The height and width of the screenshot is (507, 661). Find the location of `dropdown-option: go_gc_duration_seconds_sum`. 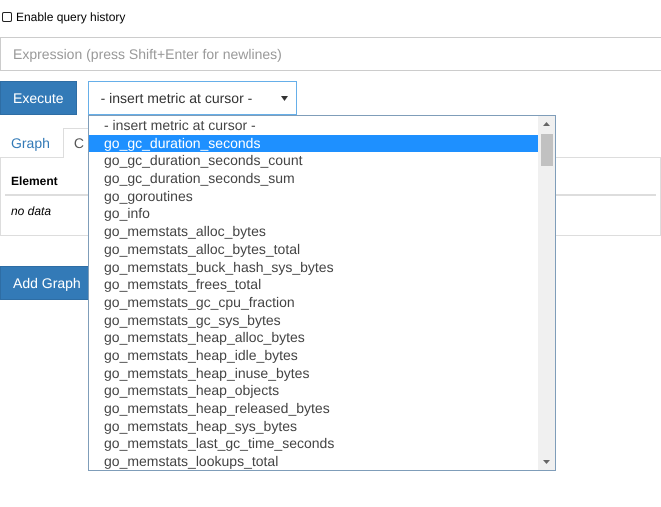

dropdown-option: go_gc_duration_seconds_sum is located at coordinates (313, 179).